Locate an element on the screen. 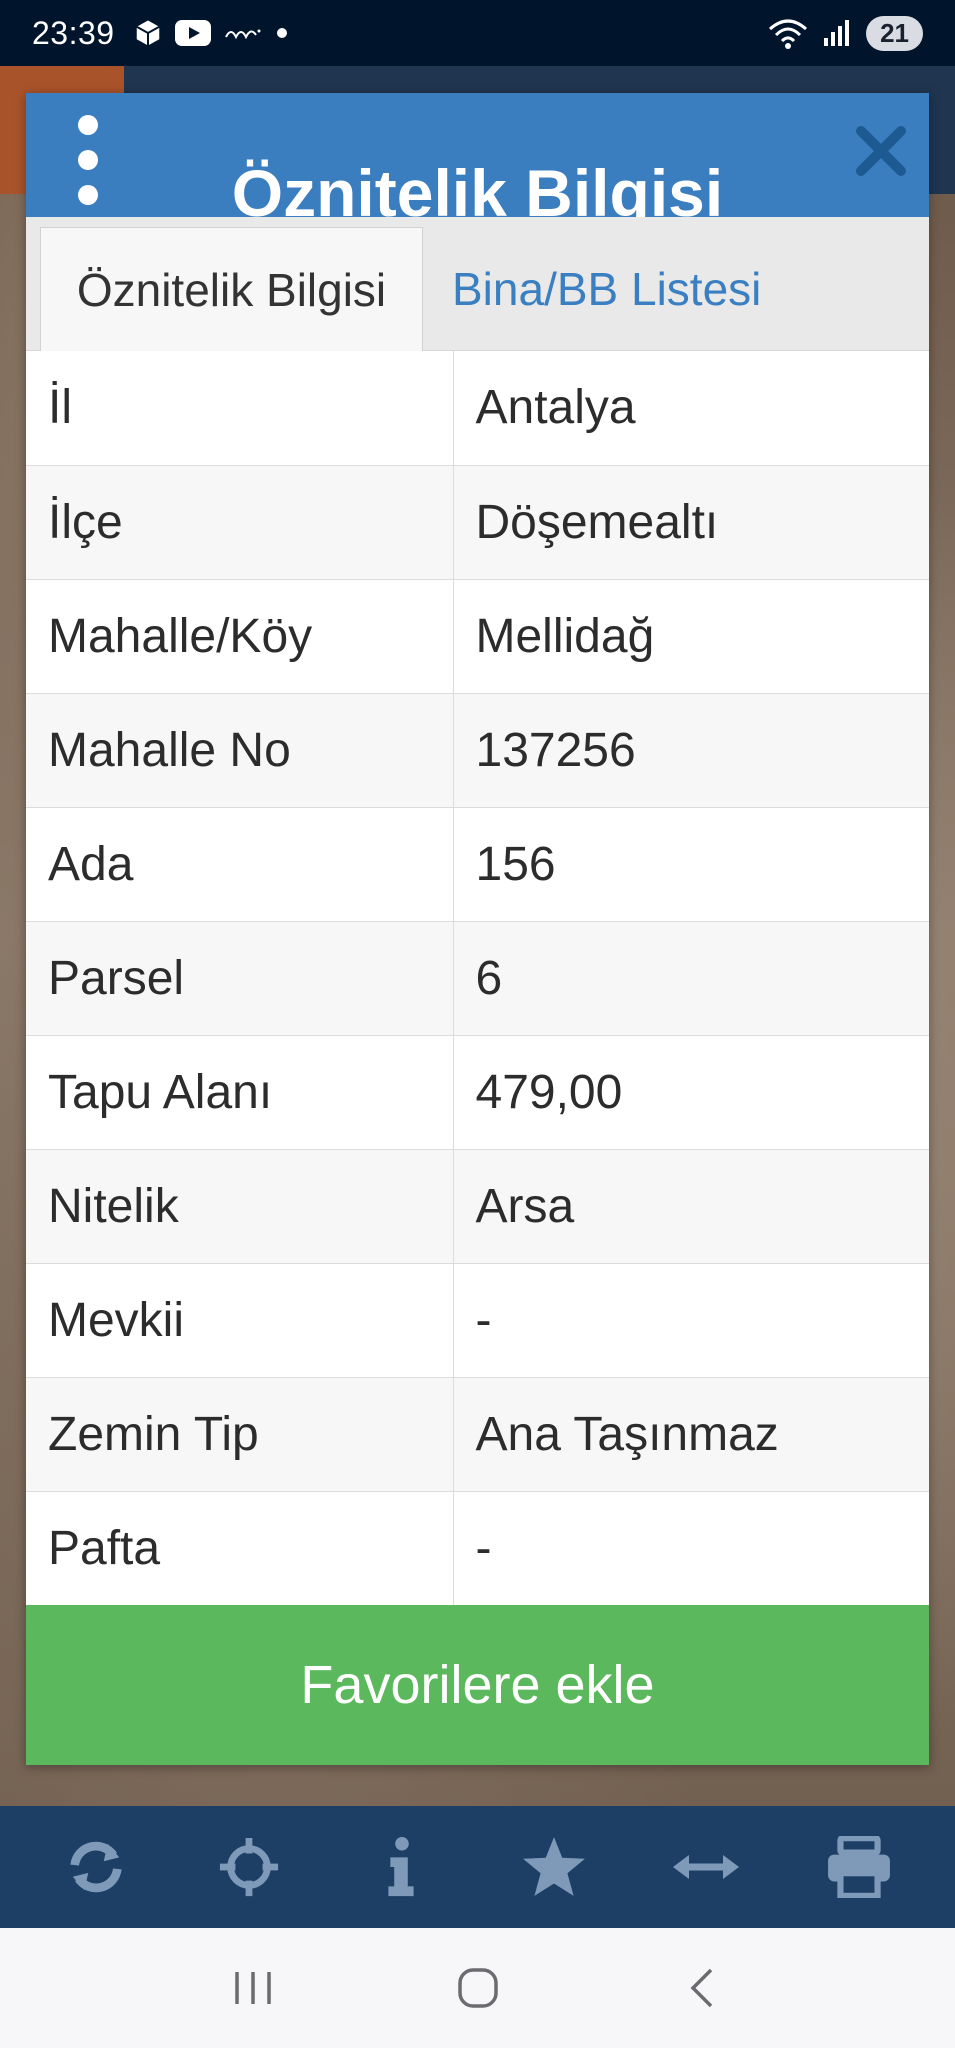 This screenshot has width=955, height=2048. crosshair-icon is located at coordinates (248, 1867).